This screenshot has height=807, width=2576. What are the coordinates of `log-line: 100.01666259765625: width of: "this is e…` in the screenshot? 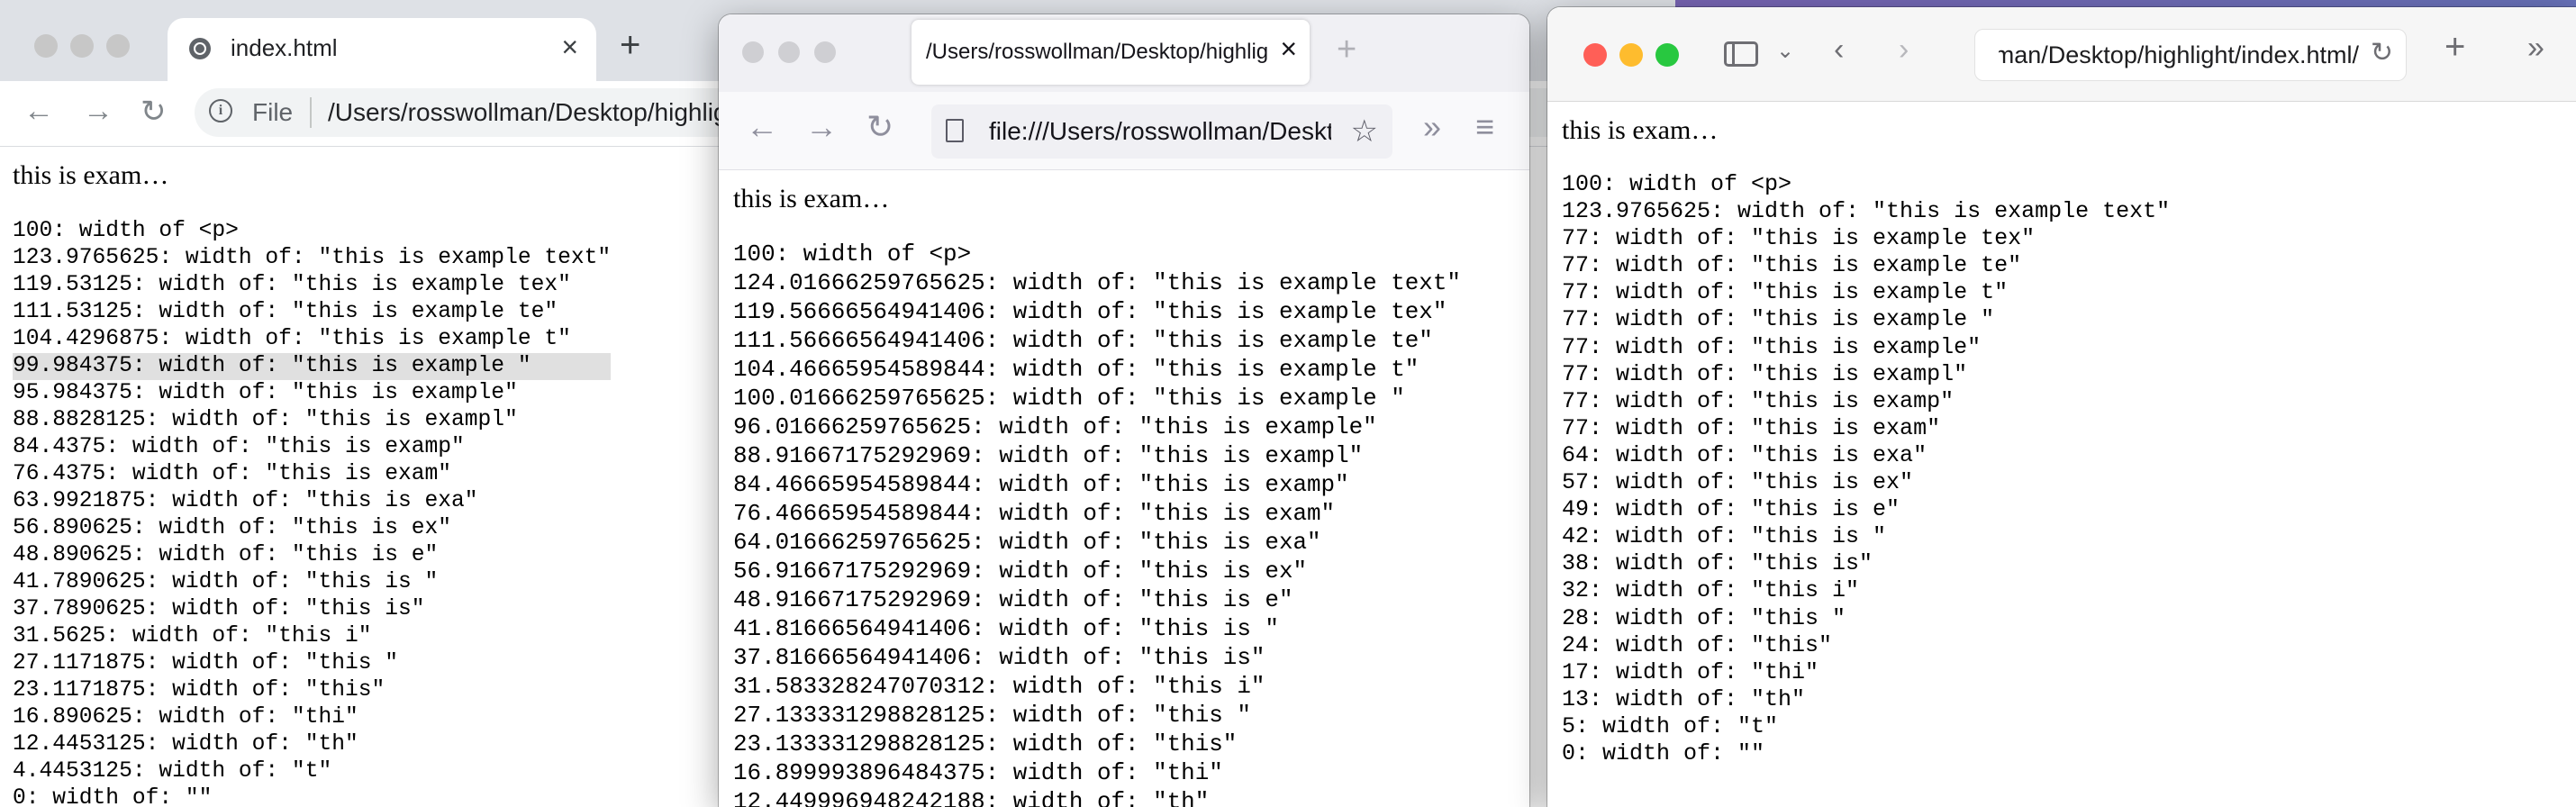 It's located at (1069, 399).